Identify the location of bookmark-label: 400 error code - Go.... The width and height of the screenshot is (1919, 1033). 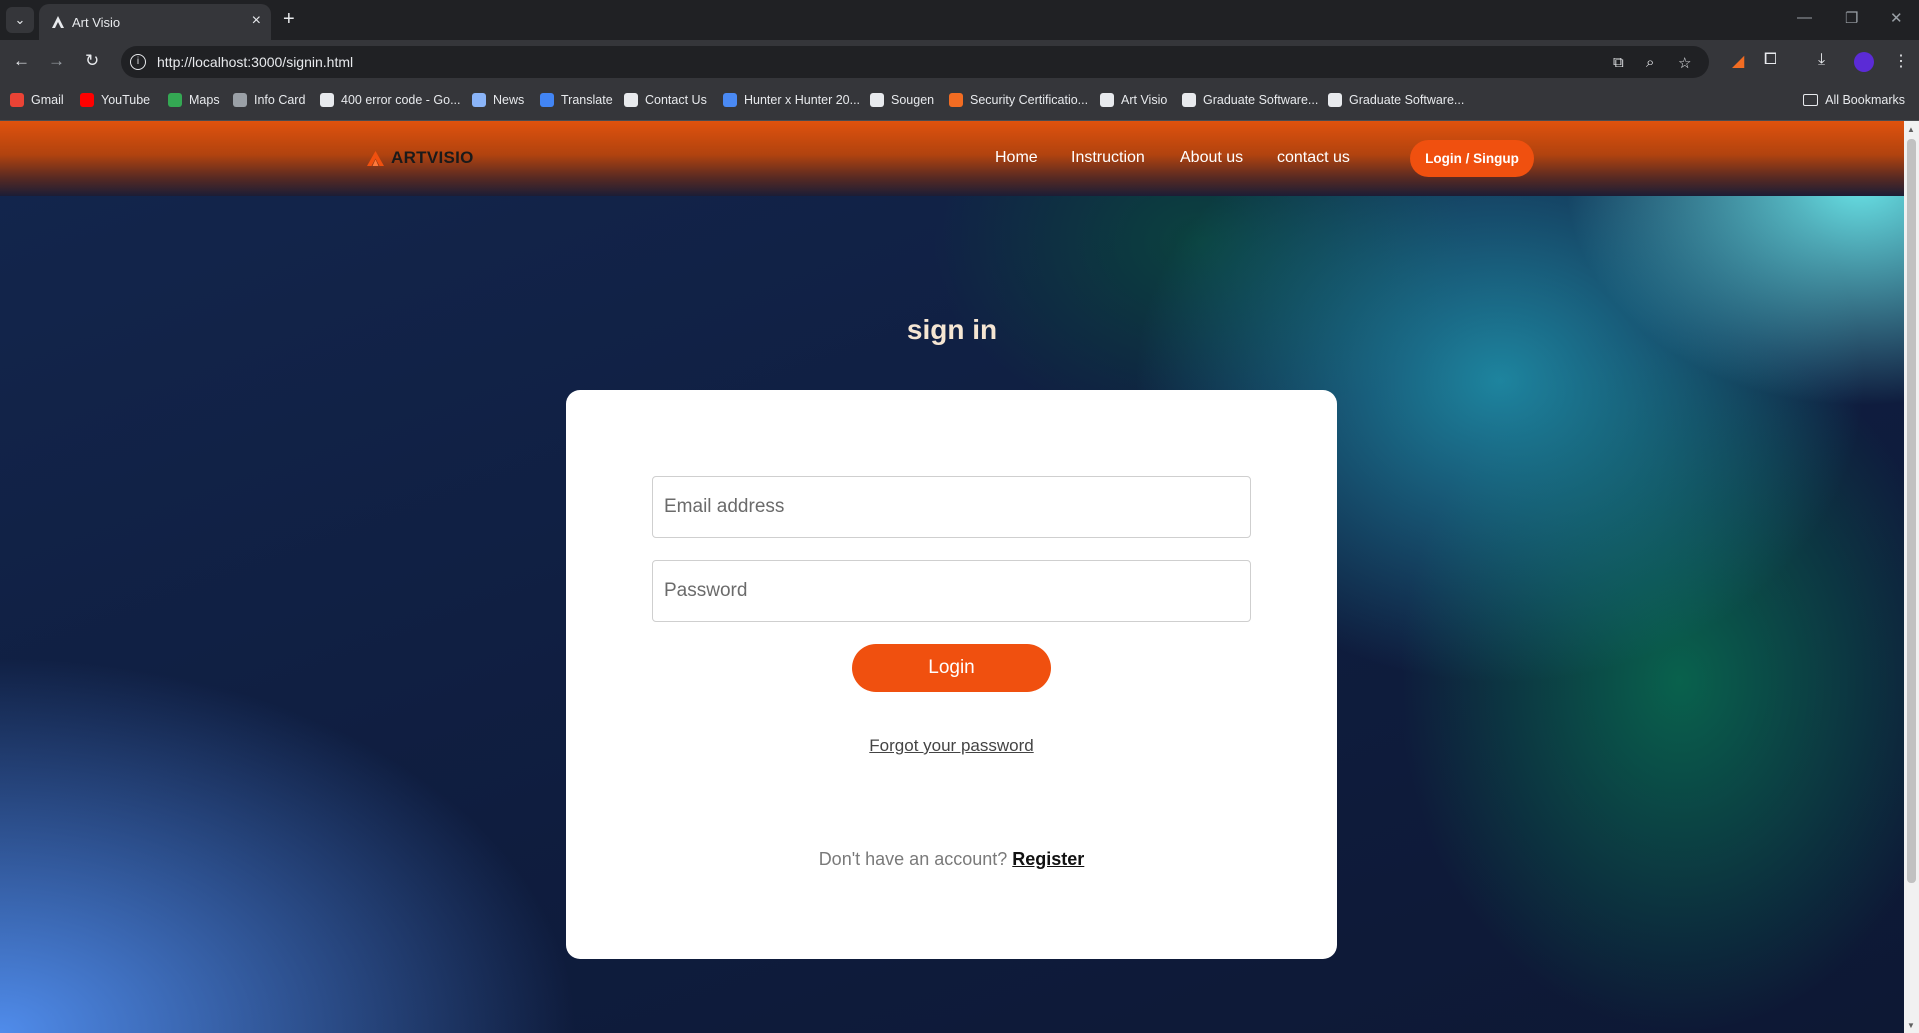
(401, 100).